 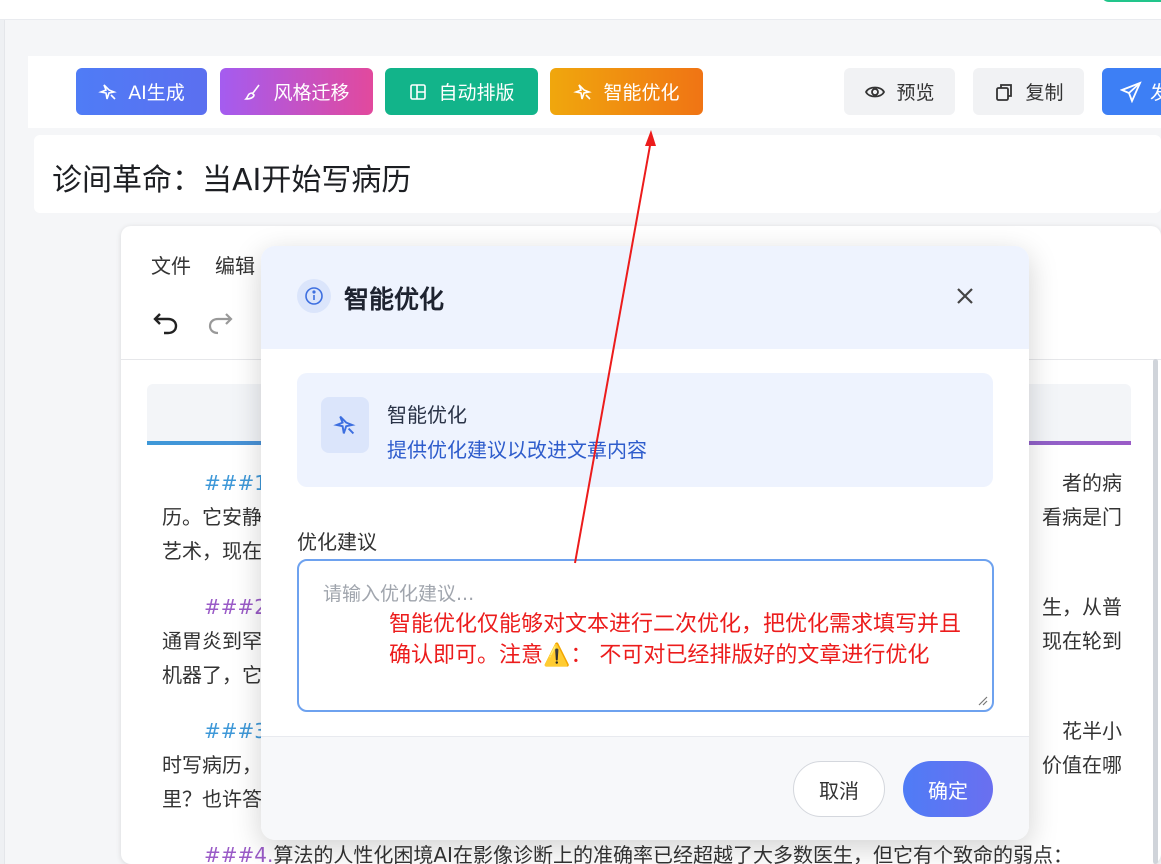 What do you see at coordinates (1092, 731) in the screenshot?
I see `paragraph-text: 花半小` at bounding box center [1092, 731].